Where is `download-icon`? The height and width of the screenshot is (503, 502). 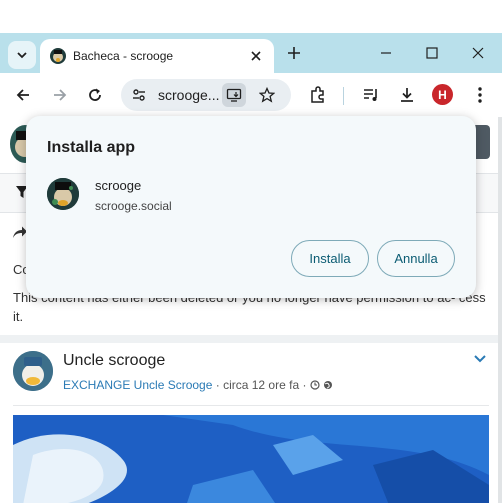 download-icon is located at coordinates (407, 95).